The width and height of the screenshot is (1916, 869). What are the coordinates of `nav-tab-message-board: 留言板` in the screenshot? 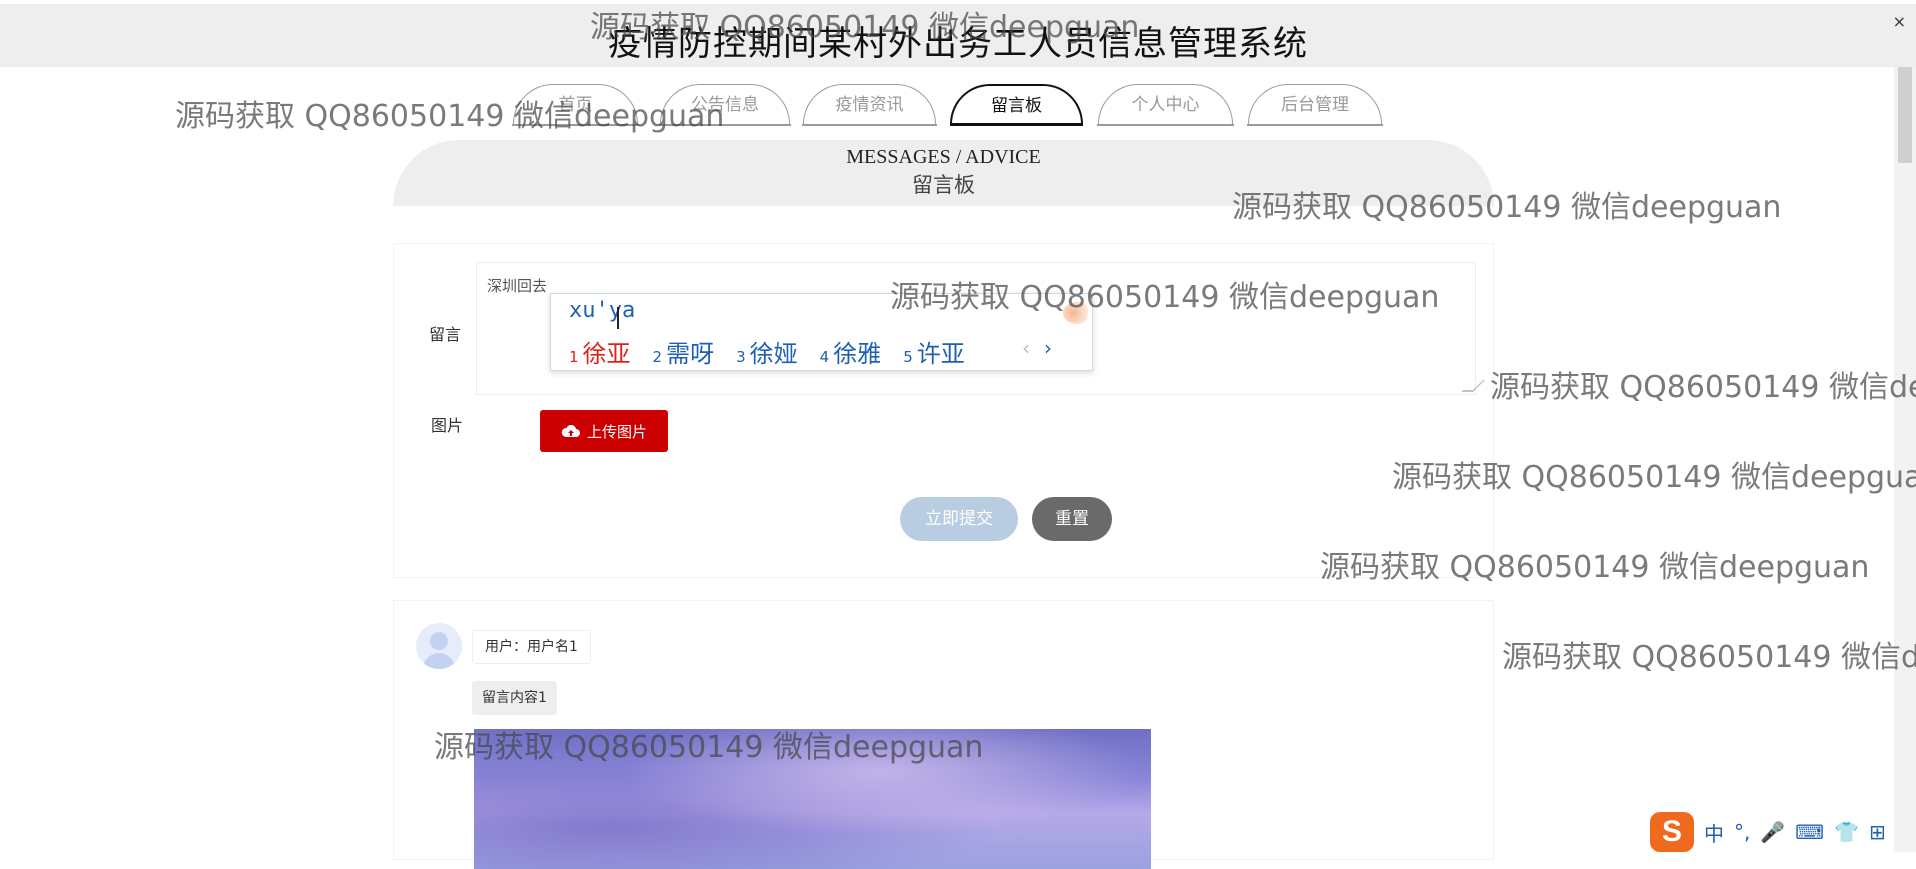 It's located at (1016, 105).